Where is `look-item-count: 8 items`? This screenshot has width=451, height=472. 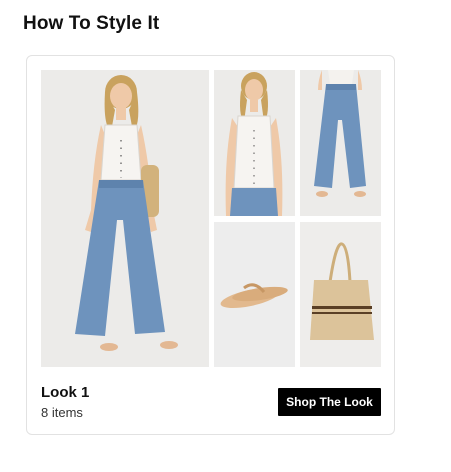
look-item-count: 8 items is located at coordinates (62, 412).